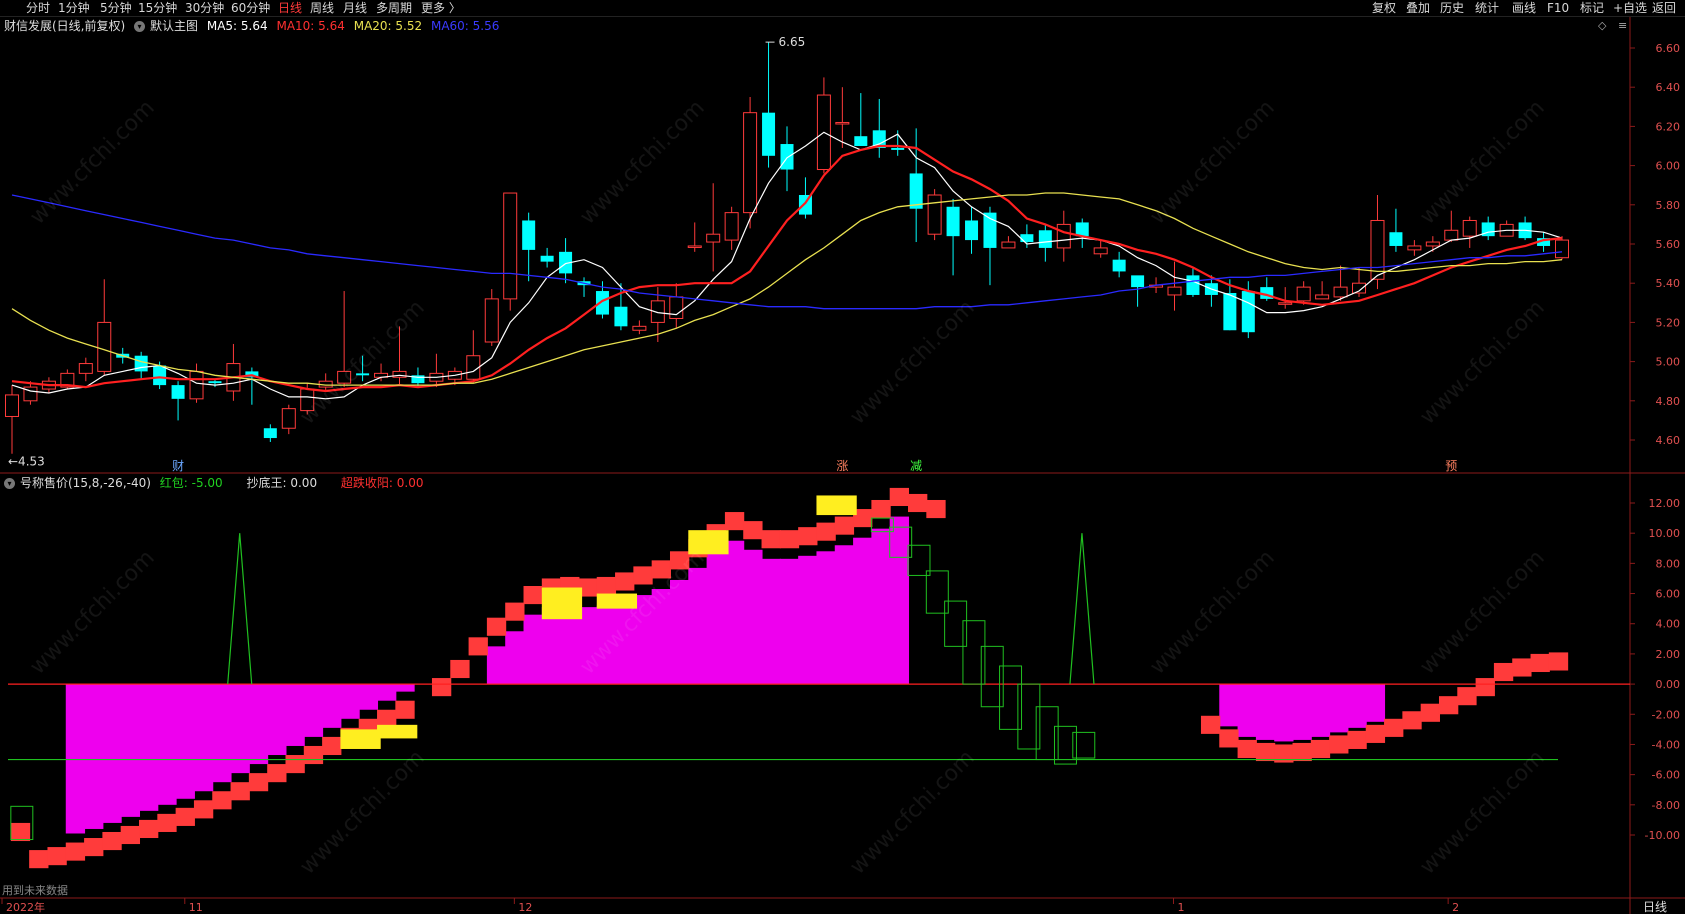 Image resolution: width=1685 pixels, height=914 pixels. Describe the element at coordinates (191, 483) in the screenshot. I see `red-packet-value: 红包: -5.00` at that location.